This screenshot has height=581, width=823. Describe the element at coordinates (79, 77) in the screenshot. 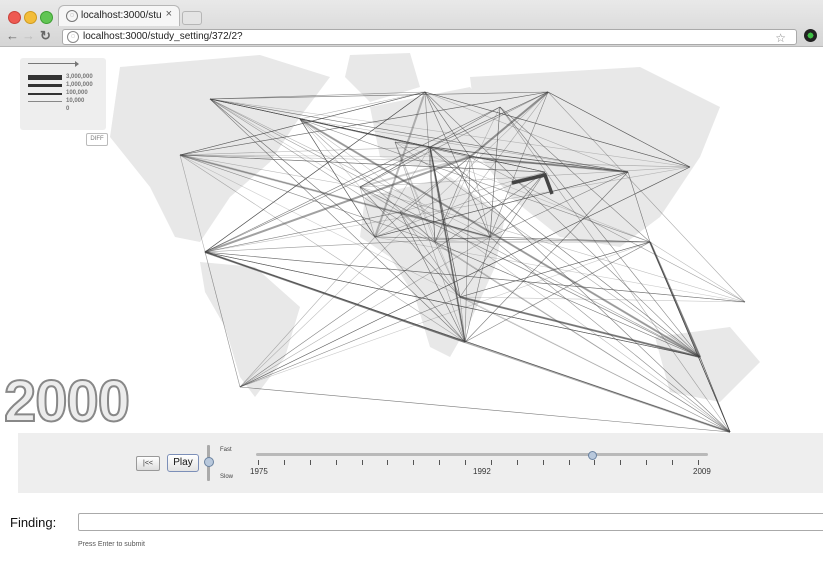

I see `legend-label: 3,000,000` at that location.